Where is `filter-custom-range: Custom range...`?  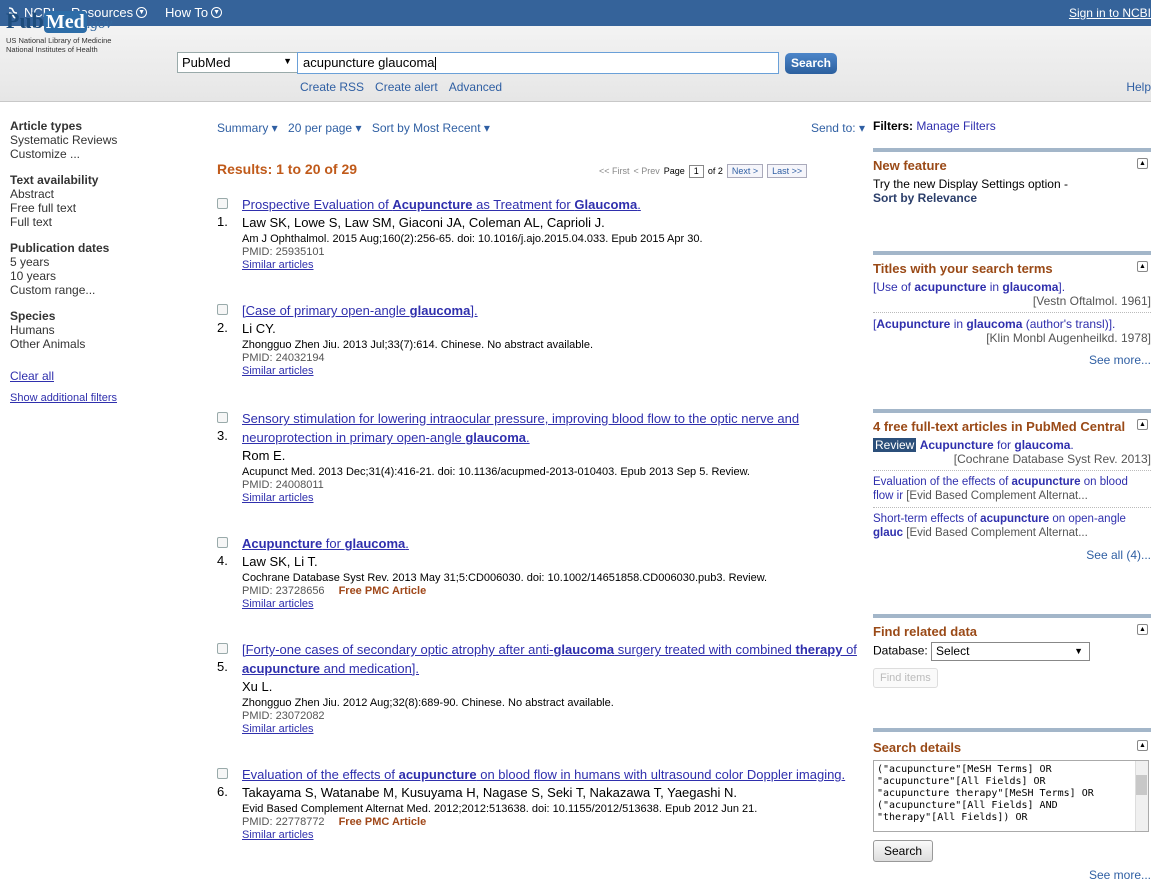 filter-custom-range: Custom range... is located at coordinates (95, 290).